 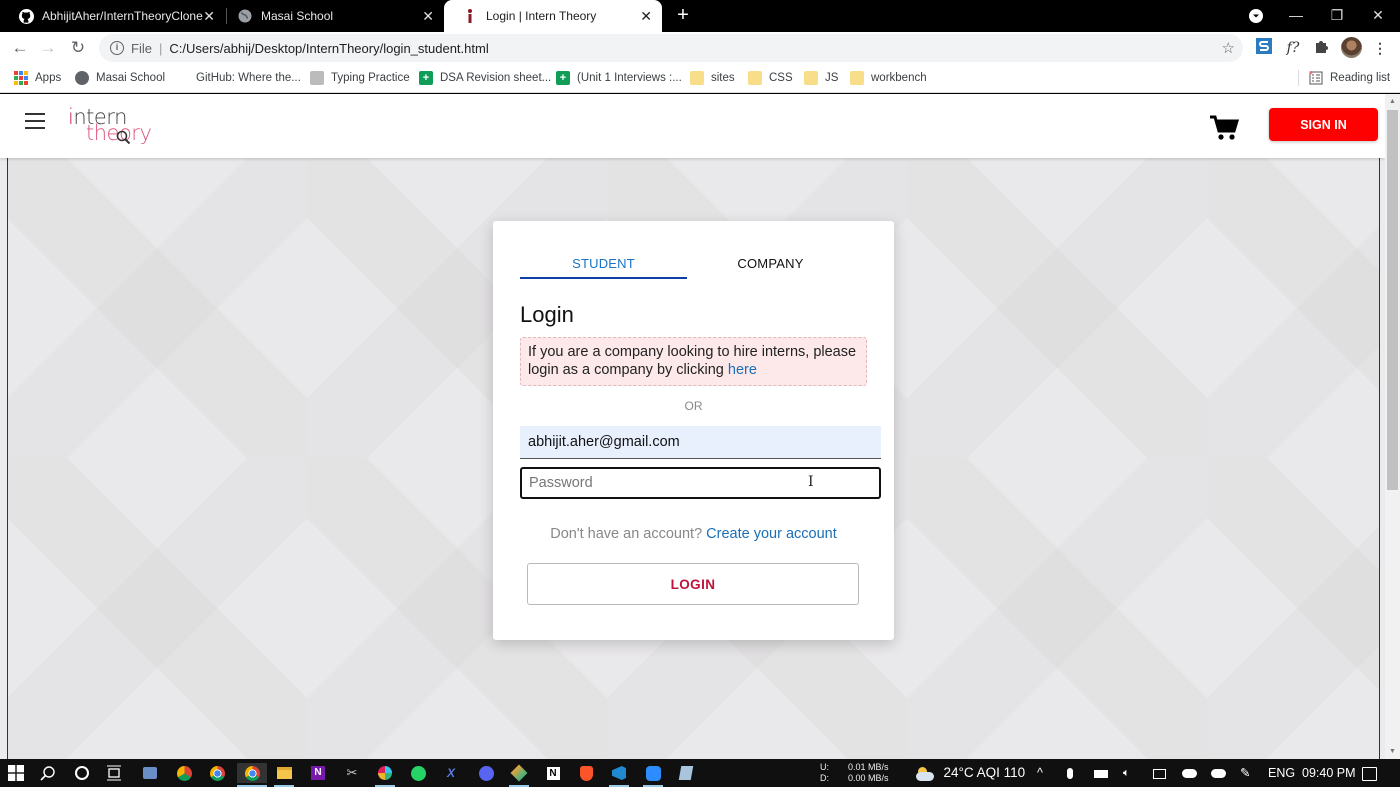 I want to click on shopping-cart-icon, so click(x=1224, y=128).